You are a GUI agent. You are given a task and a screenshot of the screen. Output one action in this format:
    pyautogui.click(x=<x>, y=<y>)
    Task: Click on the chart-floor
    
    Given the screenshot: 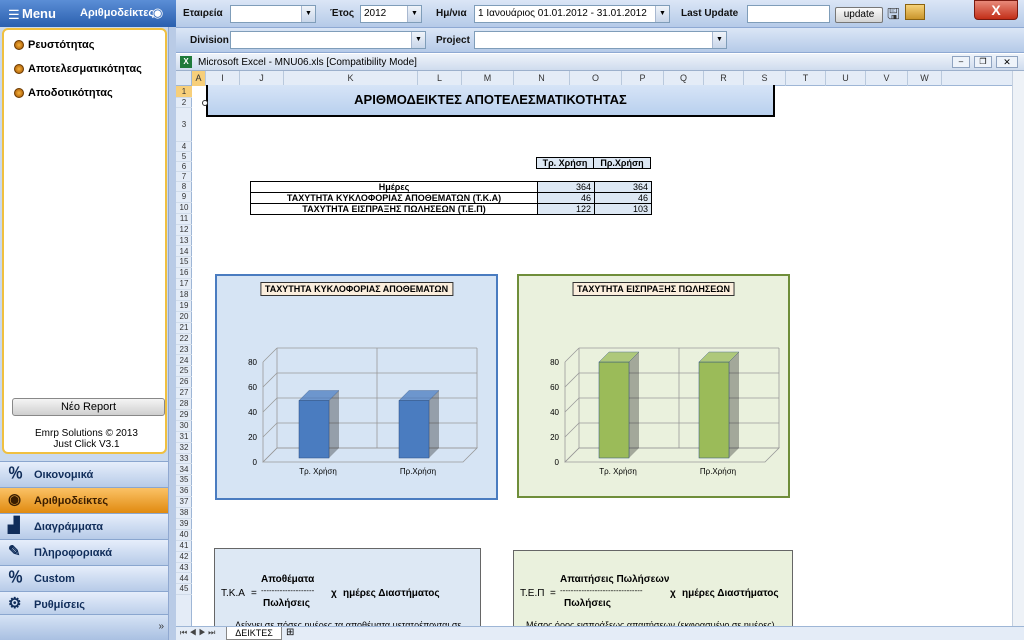 What is the action you would take?
    pyautogui.click(x=672, y=455)
    